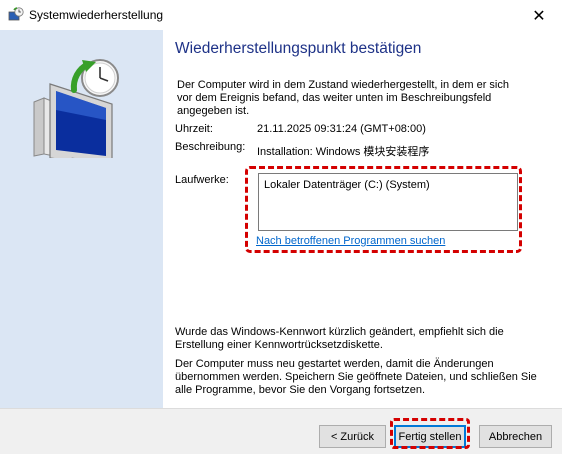  What do you see at coordinates (16, 14) in the screenshot?
I see `system-restore-icon` at bounding box center [16, 14].